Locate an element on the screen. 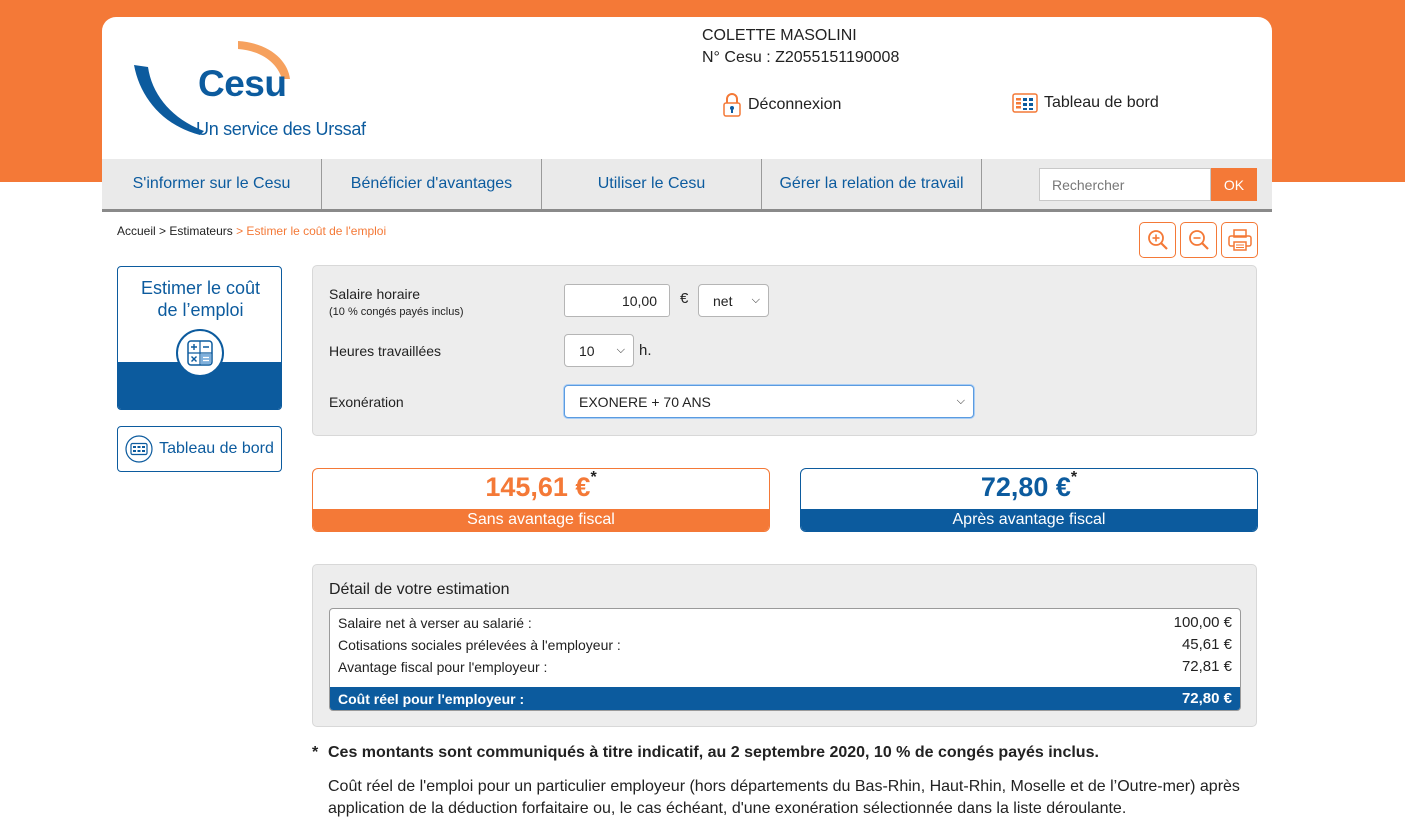  cesu-logo: Cesu Un service des Urssaf is located at coordinates (252, 89).